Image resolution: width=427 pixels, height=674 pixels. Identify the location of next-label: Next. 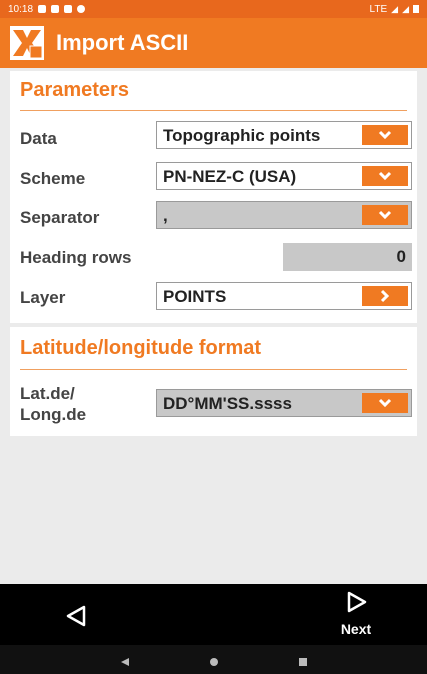
(356, 629).